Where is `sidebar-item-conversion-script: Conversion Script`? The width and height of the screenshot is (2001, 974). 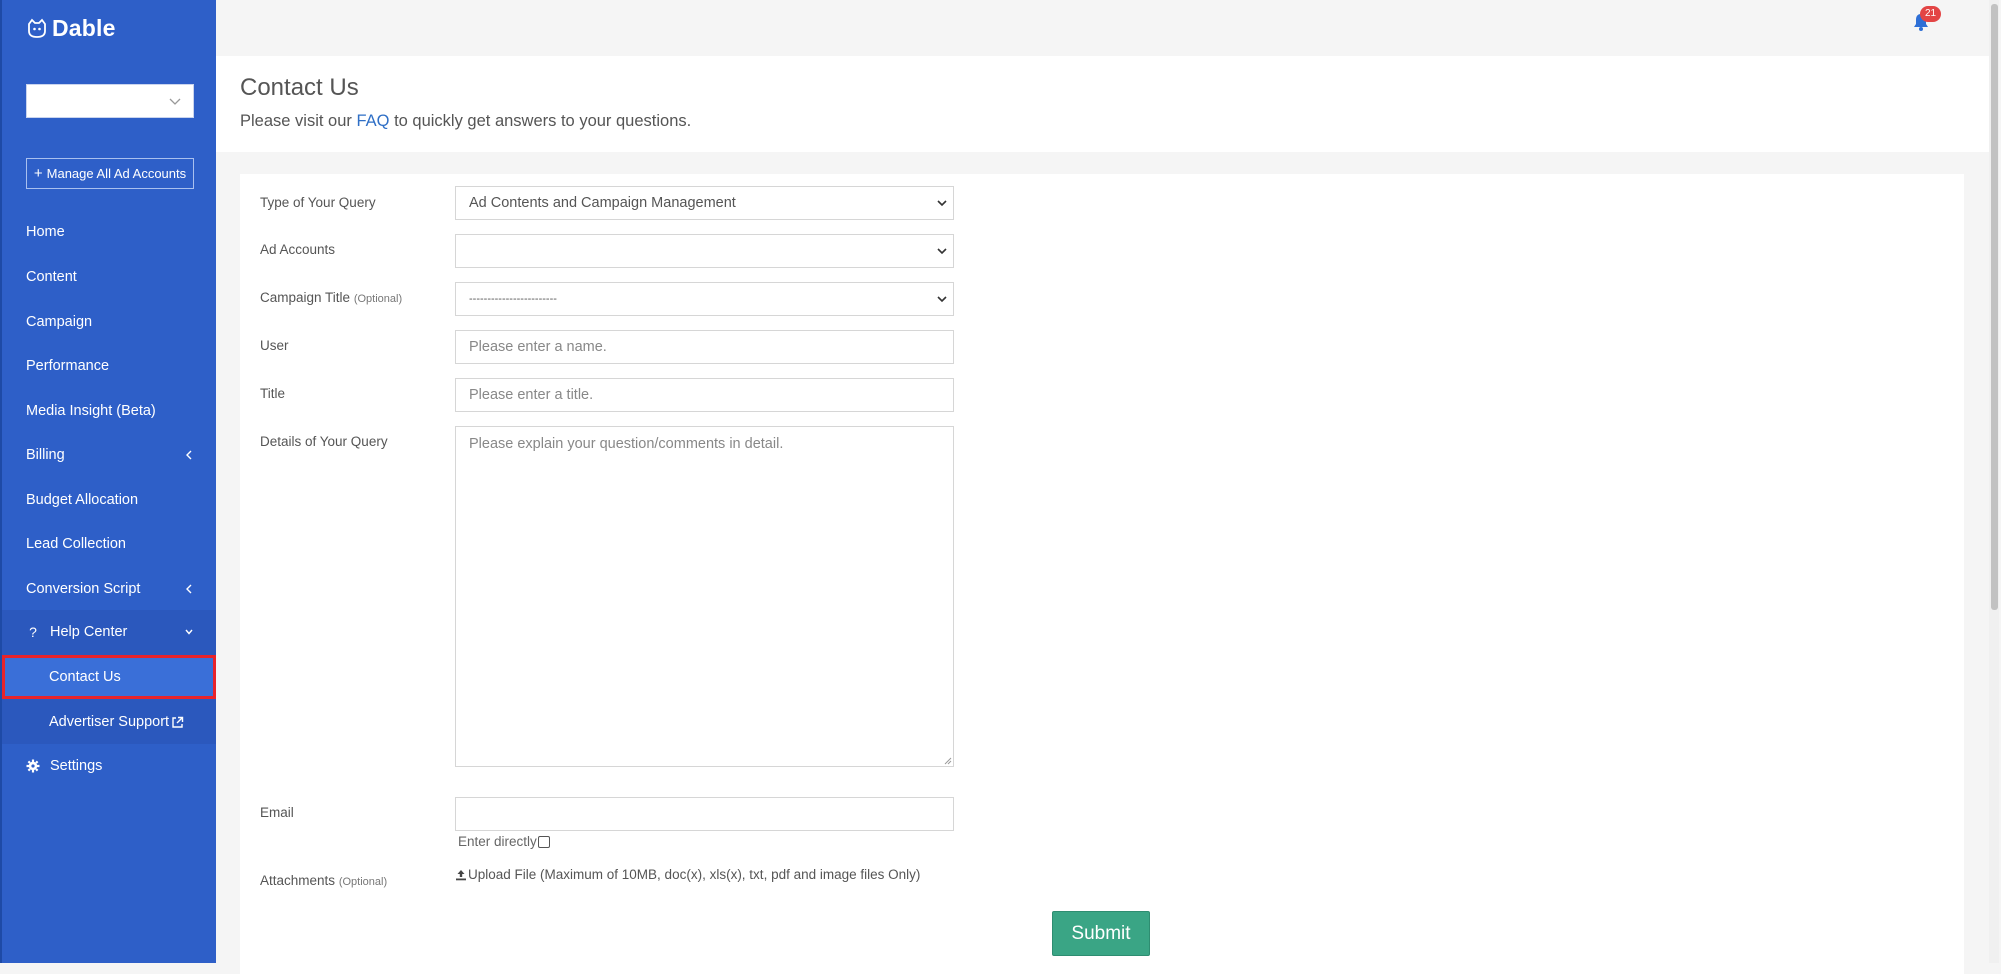 sidebar-item-conversion-script: Conversion Script is located at coordinates (109, 589).